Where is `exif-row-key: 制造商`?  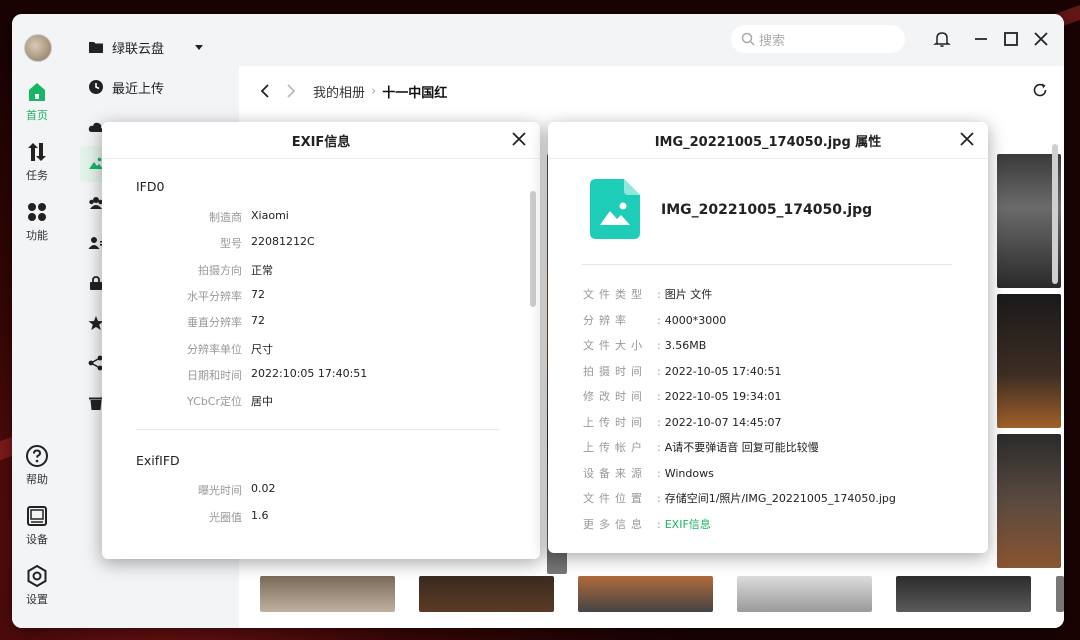
exif-row-key: 制造商 is located at coordinates (225, 217).